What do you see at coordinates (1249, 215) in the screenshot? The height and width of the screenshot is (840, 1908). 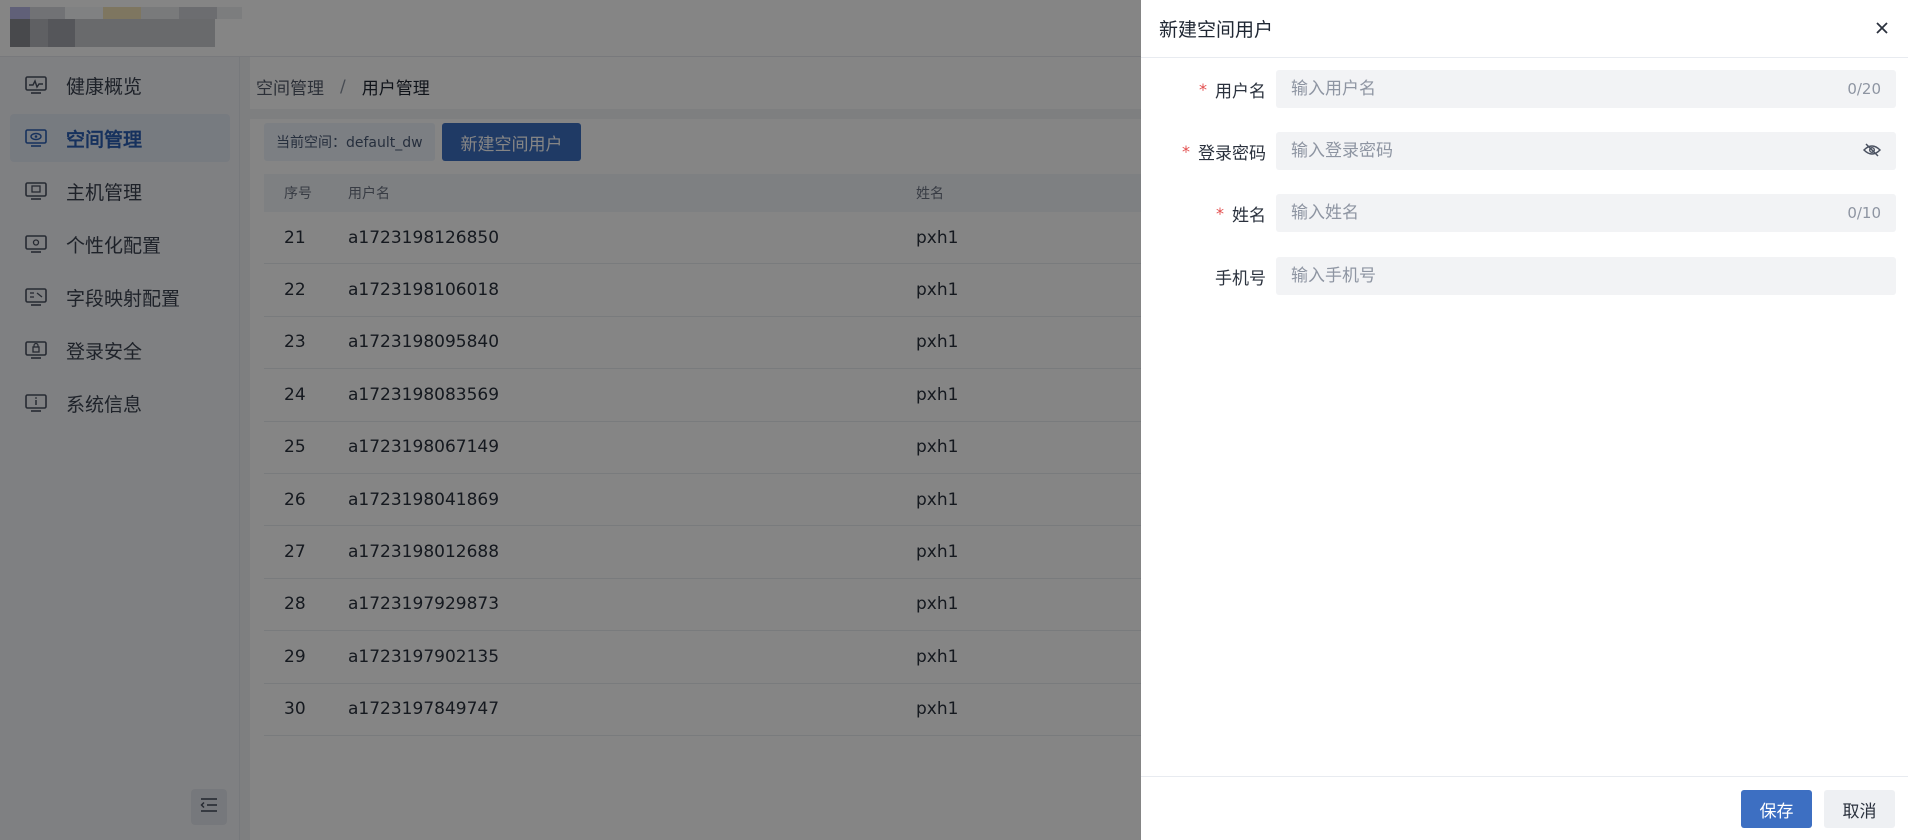 I see `name-label: 姓名` at bounding box center [1249, 215].